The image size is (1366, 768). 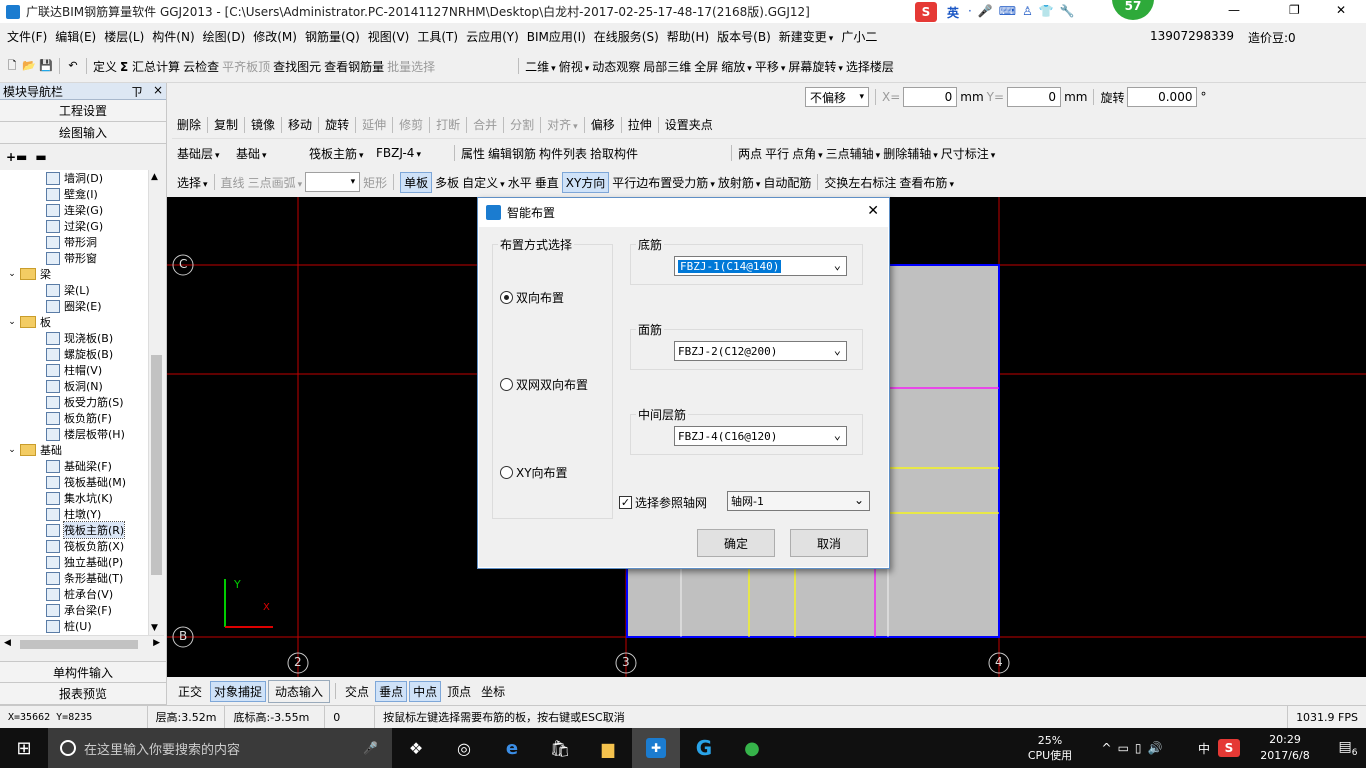 What do you see at coordinates (74, 402) in the screenshot?
I see `tree-item: 板受力筋(S)` at bounding box center [74, 402].